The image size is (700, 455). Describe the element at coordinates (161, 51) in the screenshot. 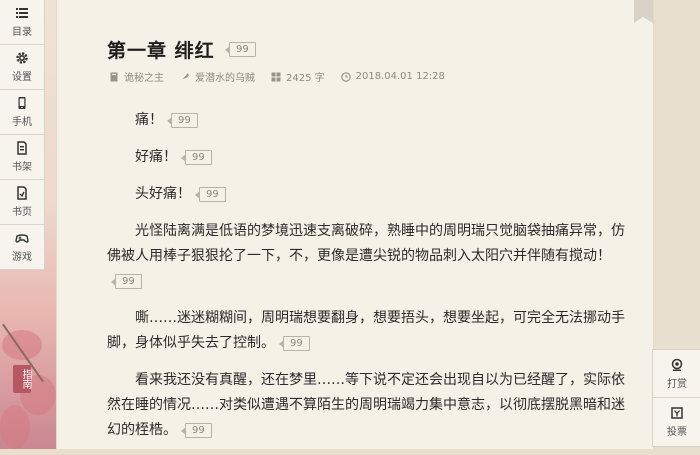

I see `chapter-title: 第一章 绯红` at that location.